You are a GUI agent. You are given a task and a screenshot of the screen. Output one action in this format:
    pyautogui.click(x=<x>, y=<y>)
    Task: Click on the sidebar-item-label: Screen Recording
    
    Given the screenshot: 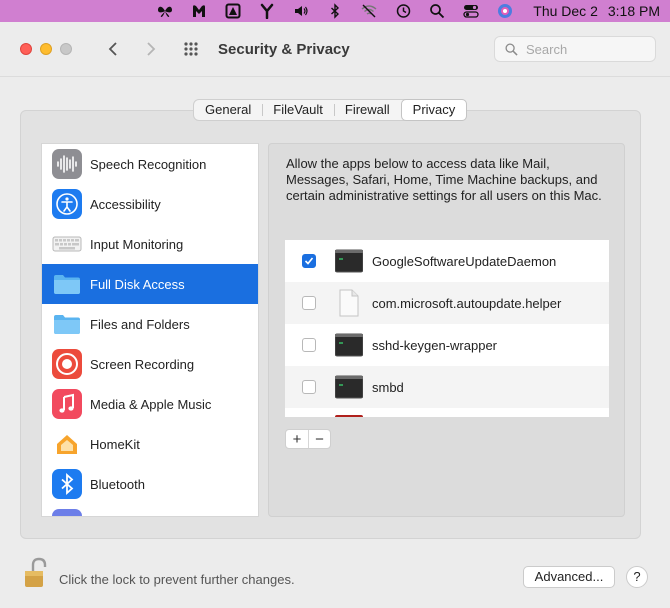 What is the action you would take?
    pyautogui.click(x=142, y=364)
    